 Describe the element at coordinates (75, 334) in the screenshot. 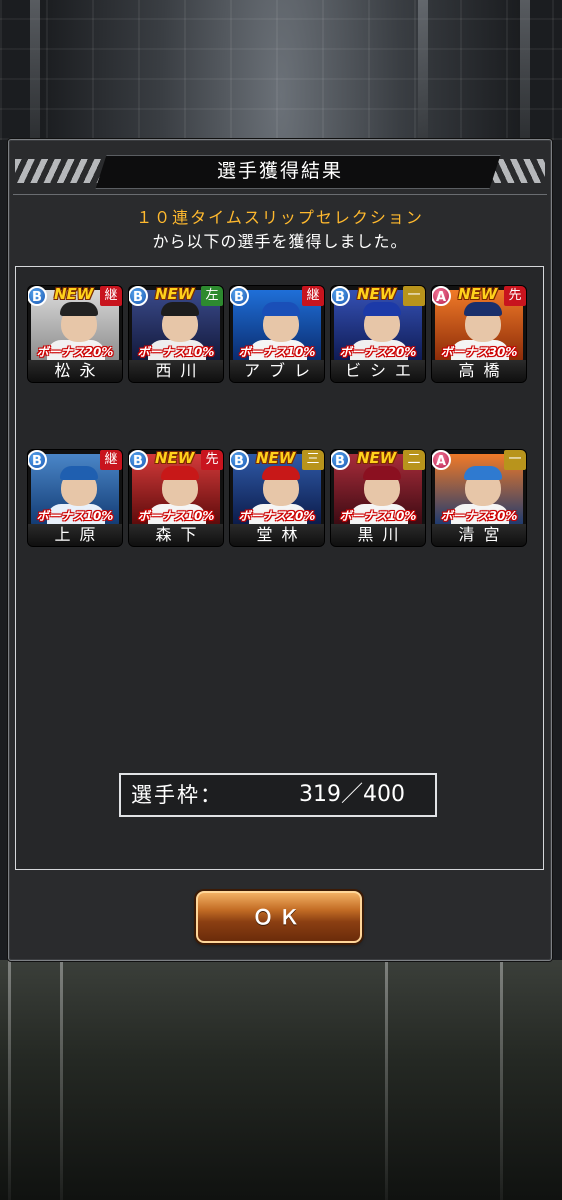

I see `player-card: ボーナス20% 松永 B 継 NEW` at that location.